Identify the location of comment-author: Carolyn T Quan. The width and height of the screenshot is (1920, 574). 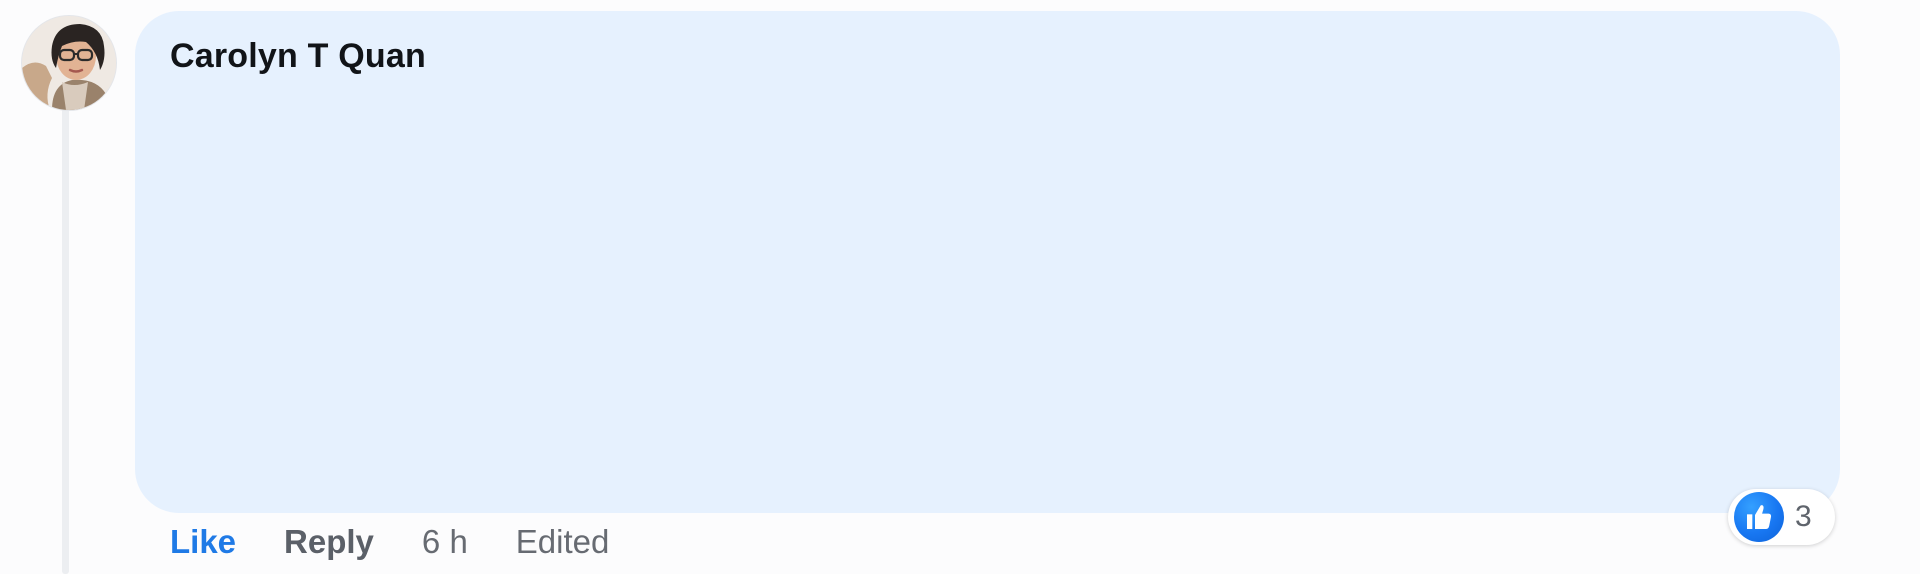
(298, 56).